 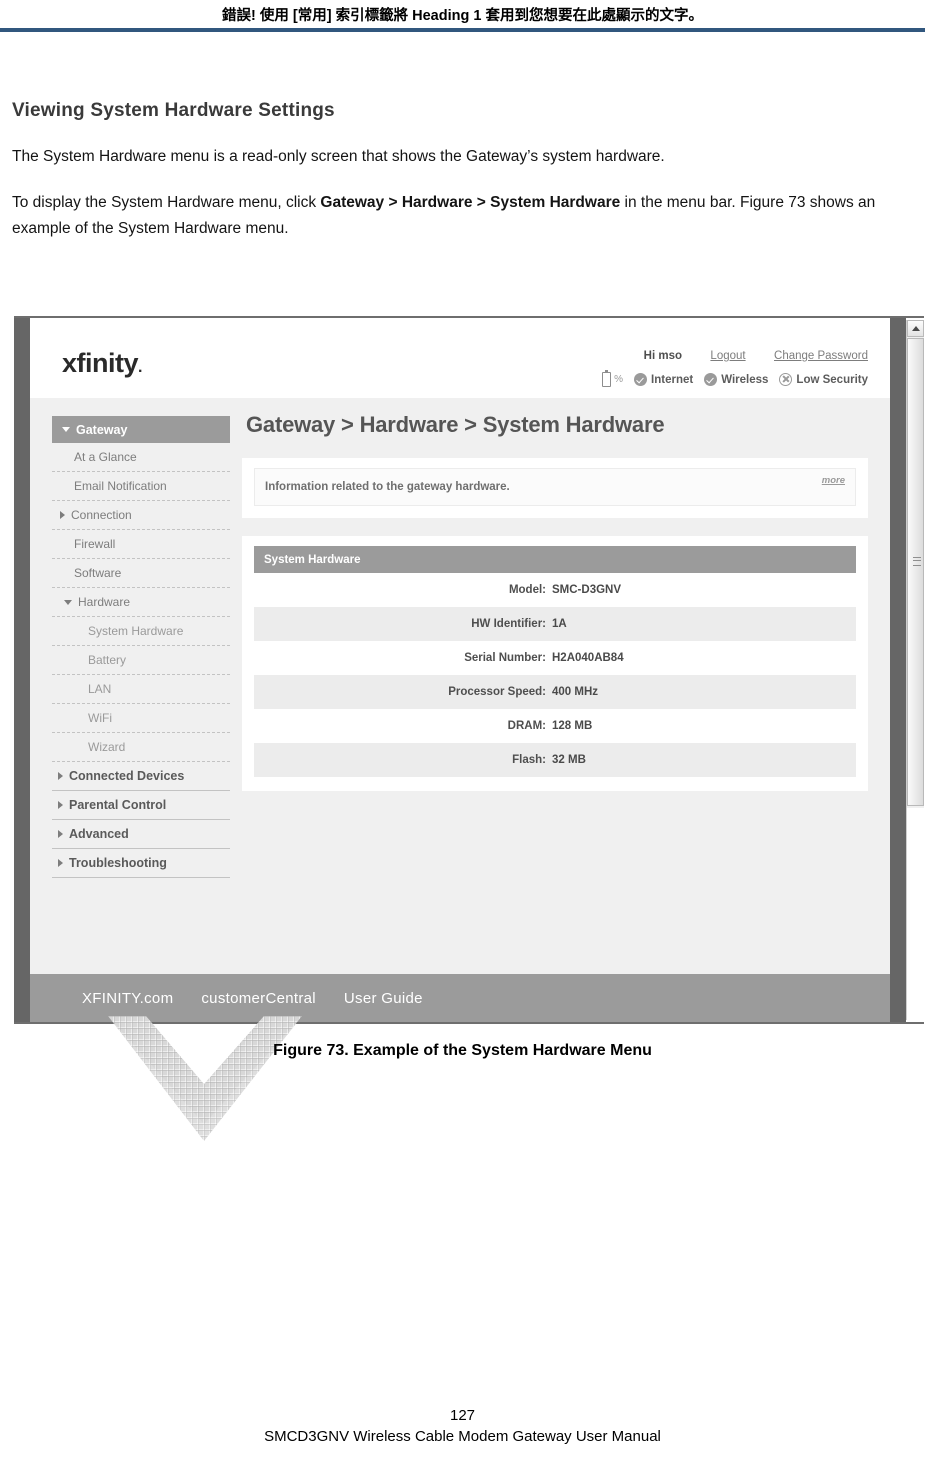 What do you see at coordinates (672, 379) in the screenshot?
I see `status-internet-label: Internet` at bounding box center [672, 379].